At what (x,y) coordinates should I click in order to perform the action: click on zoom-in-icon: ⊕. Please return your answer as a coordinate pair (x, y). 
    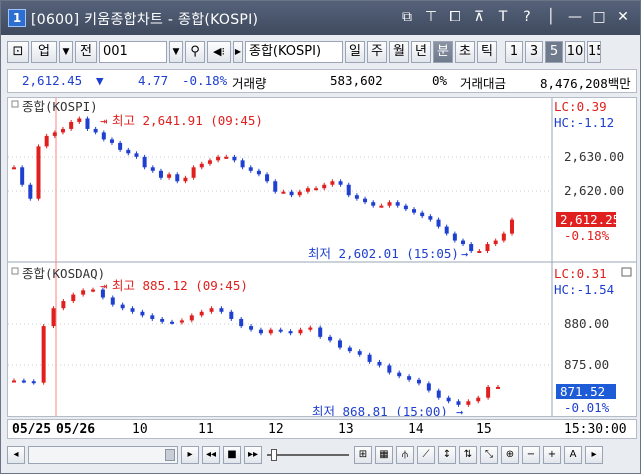
    Looking at the image, I should click on (510, 455).